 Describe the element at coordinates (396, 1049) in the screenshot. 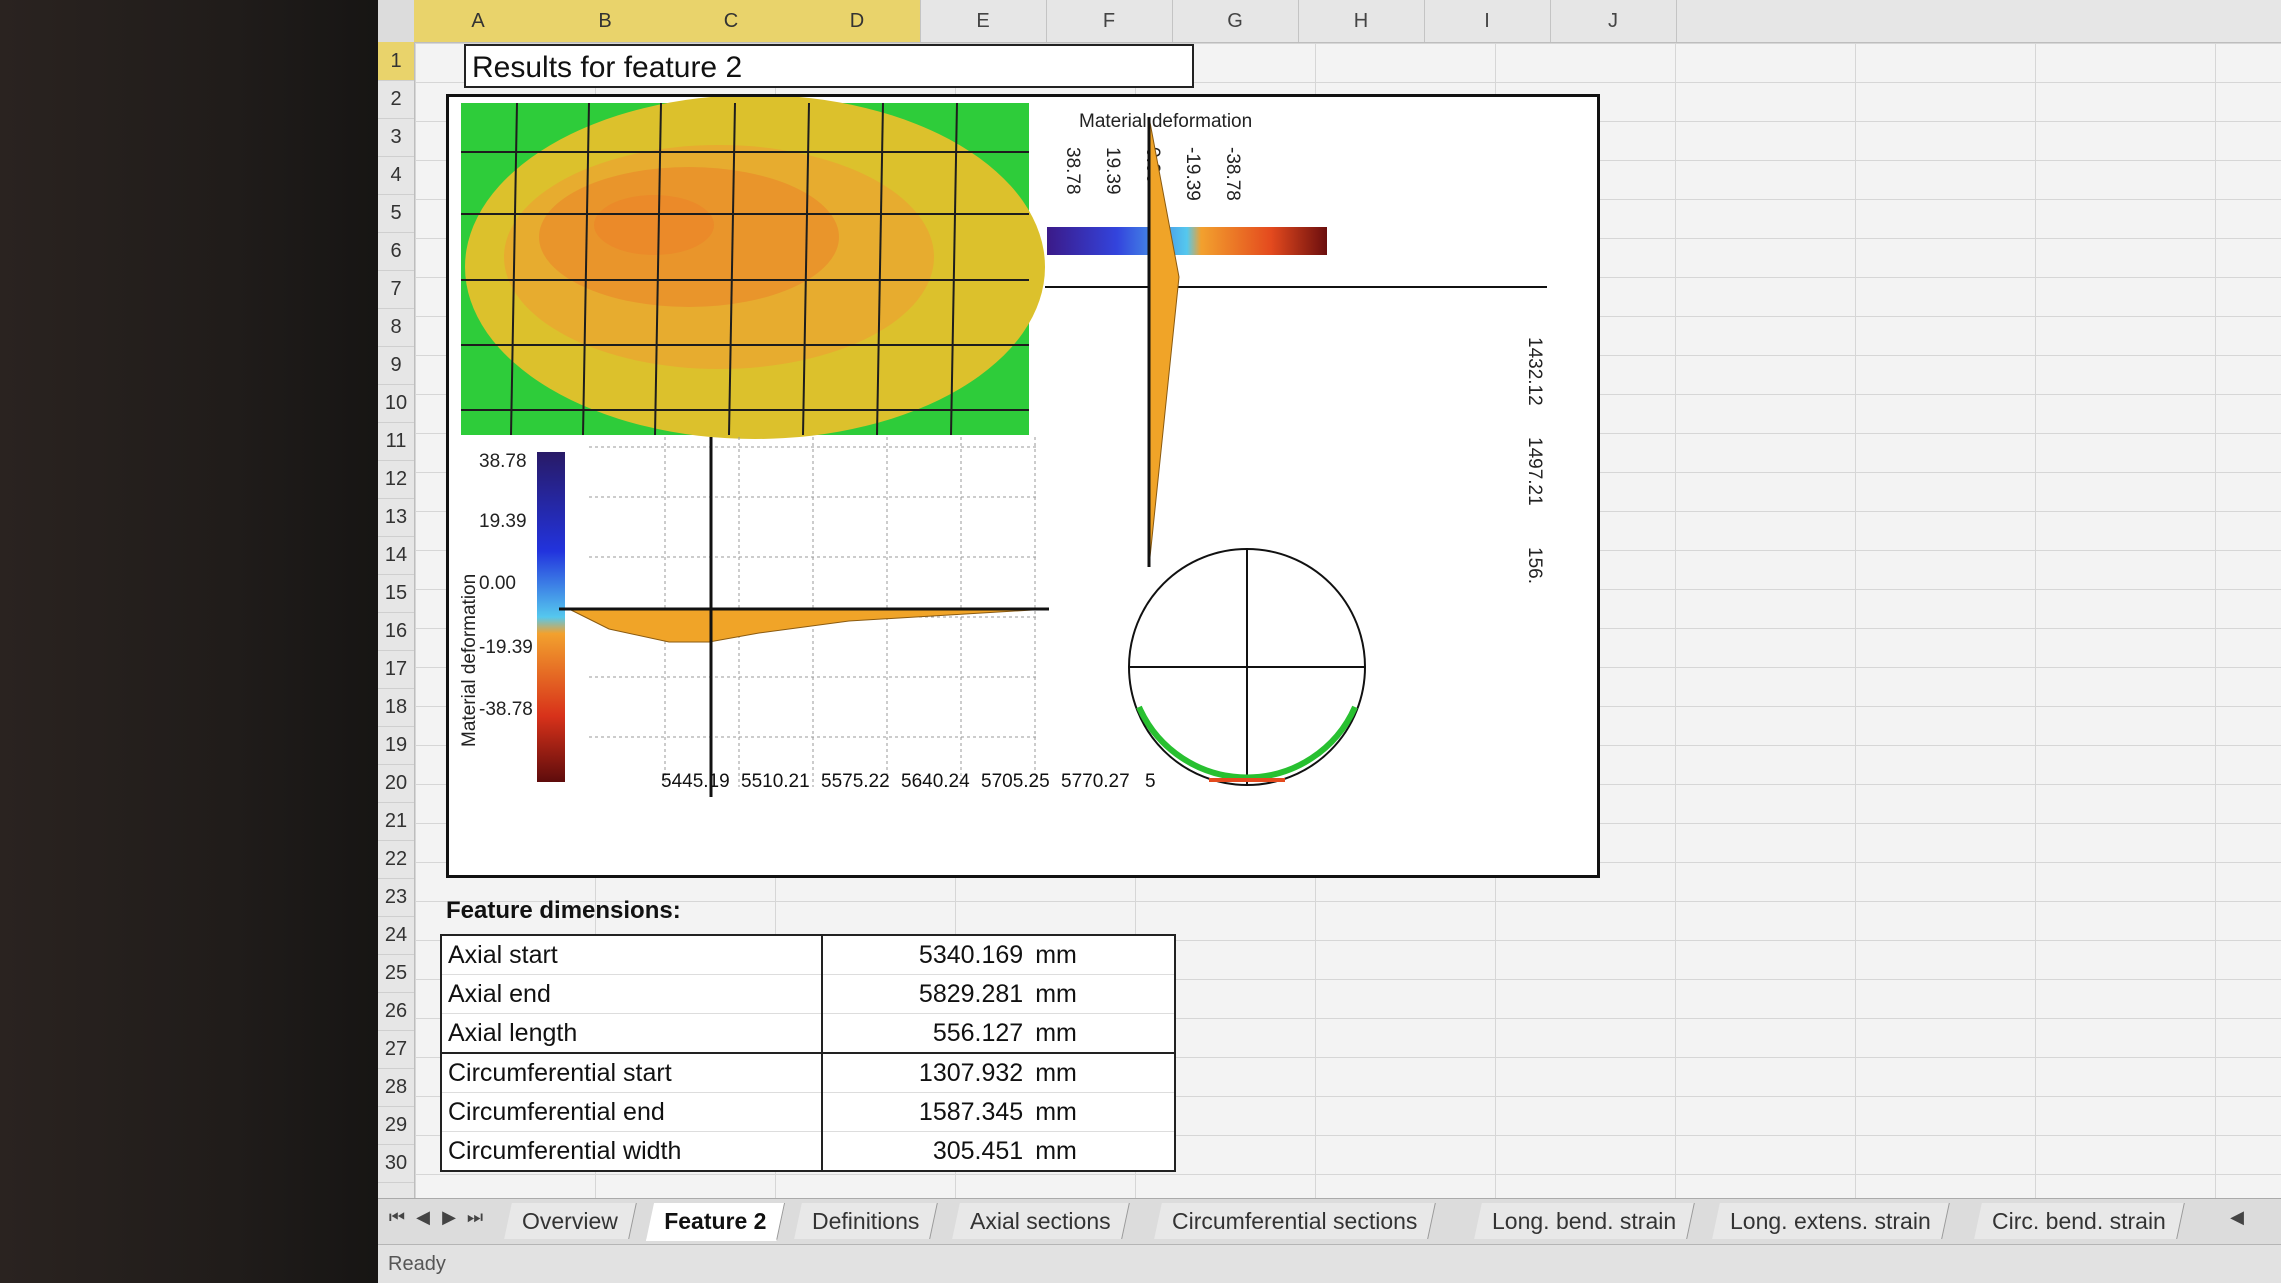

I see `row-header-27: 27` at that location.